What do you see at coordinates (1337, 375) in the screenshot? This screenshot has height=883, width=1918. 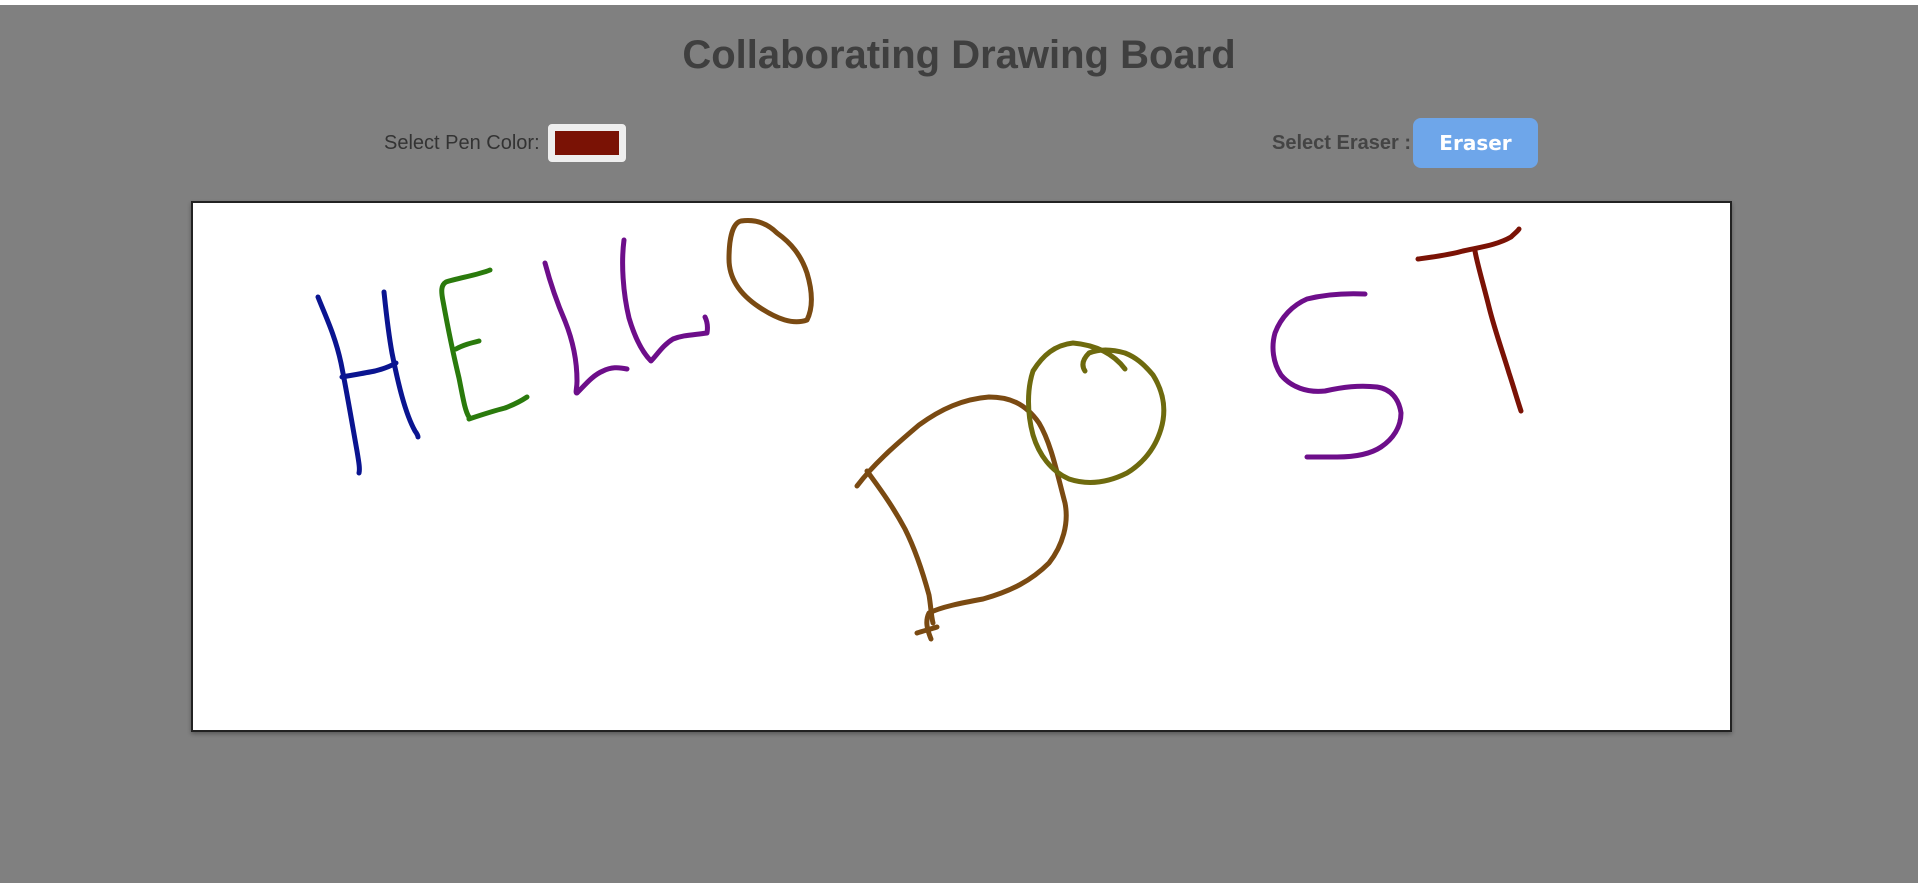 I see `stroke-letter-s` at bounding box center [1337, 375].